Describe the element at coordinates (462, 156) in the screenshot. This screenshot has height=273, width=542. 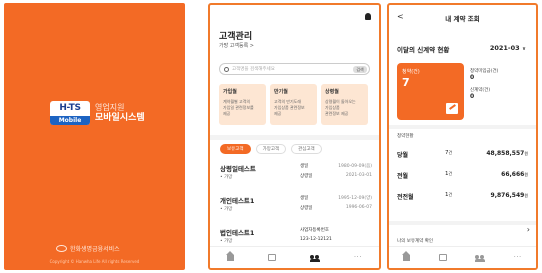
I see `status-row: 당월 7건 48,858,557원` at that location.